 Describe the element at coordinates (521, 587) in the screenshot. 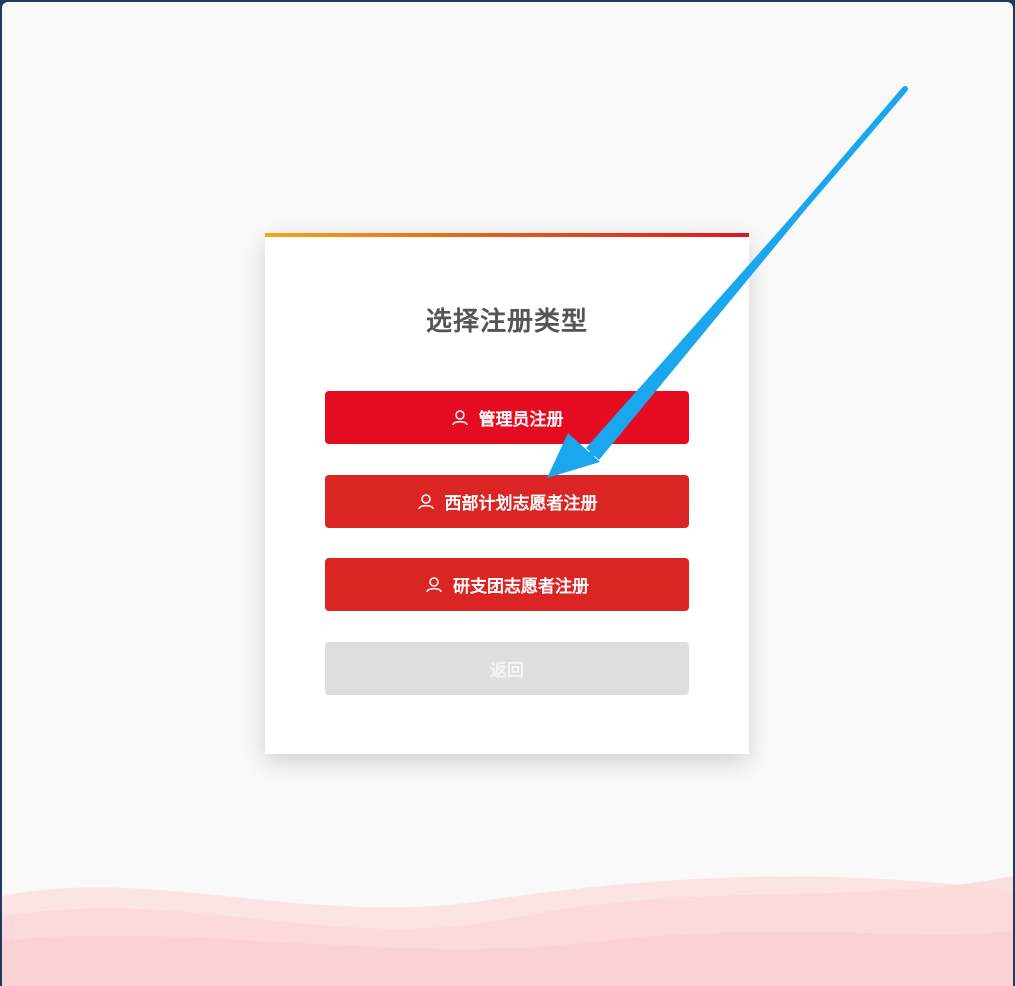

I see `graduate-register-label: 研支团志愿者注册` at that location.